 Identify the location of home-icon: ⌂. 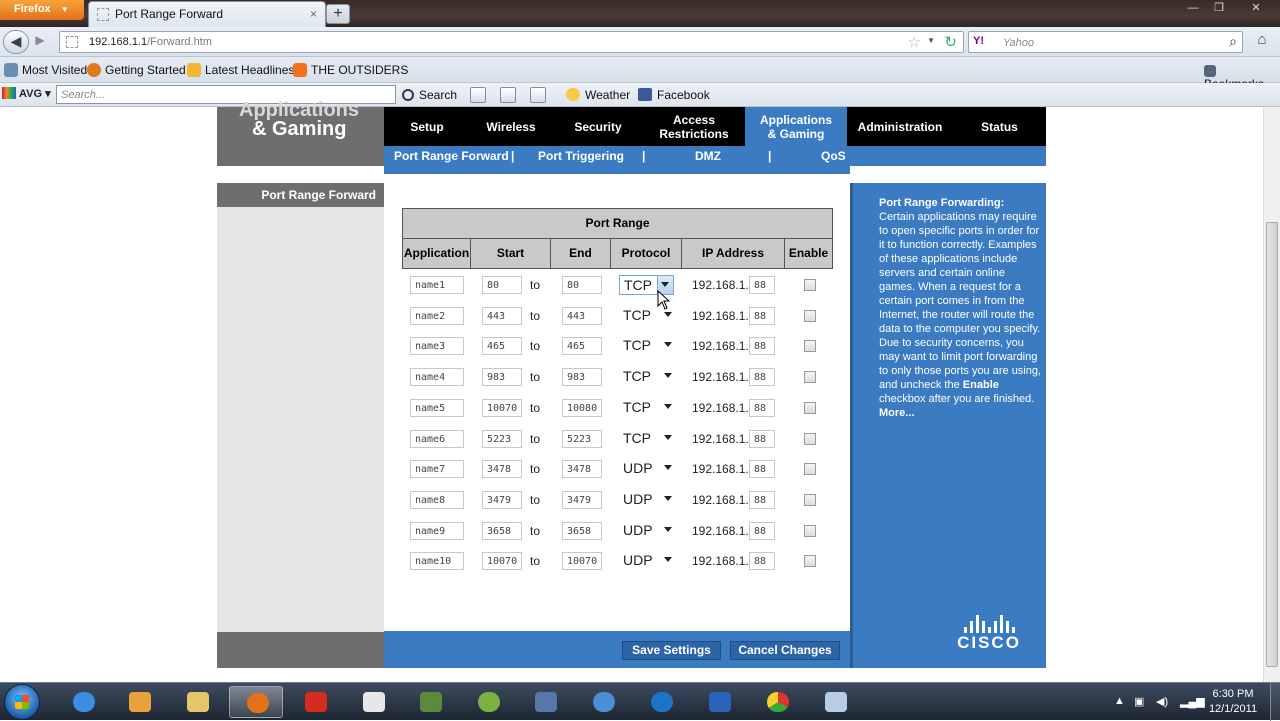
(1262, 42).